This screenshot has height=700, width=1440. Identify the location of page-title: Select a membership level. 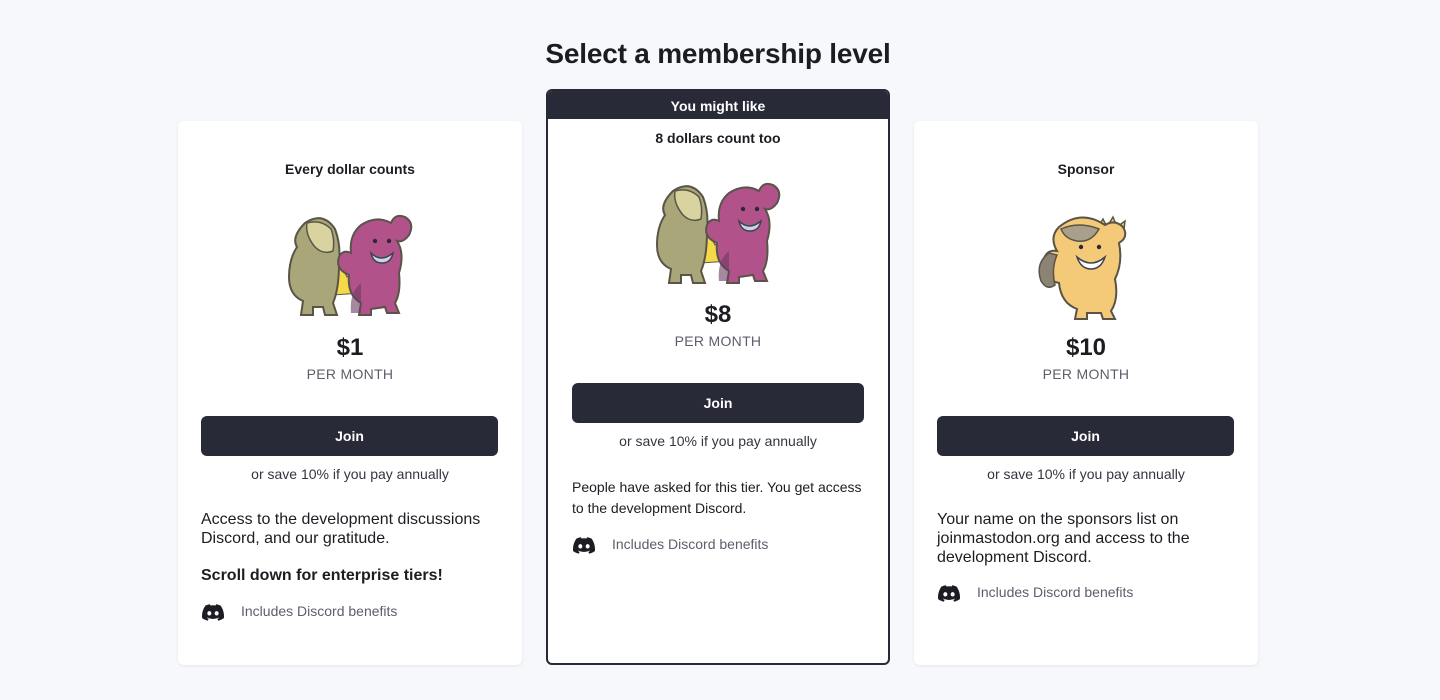
(718, 53).